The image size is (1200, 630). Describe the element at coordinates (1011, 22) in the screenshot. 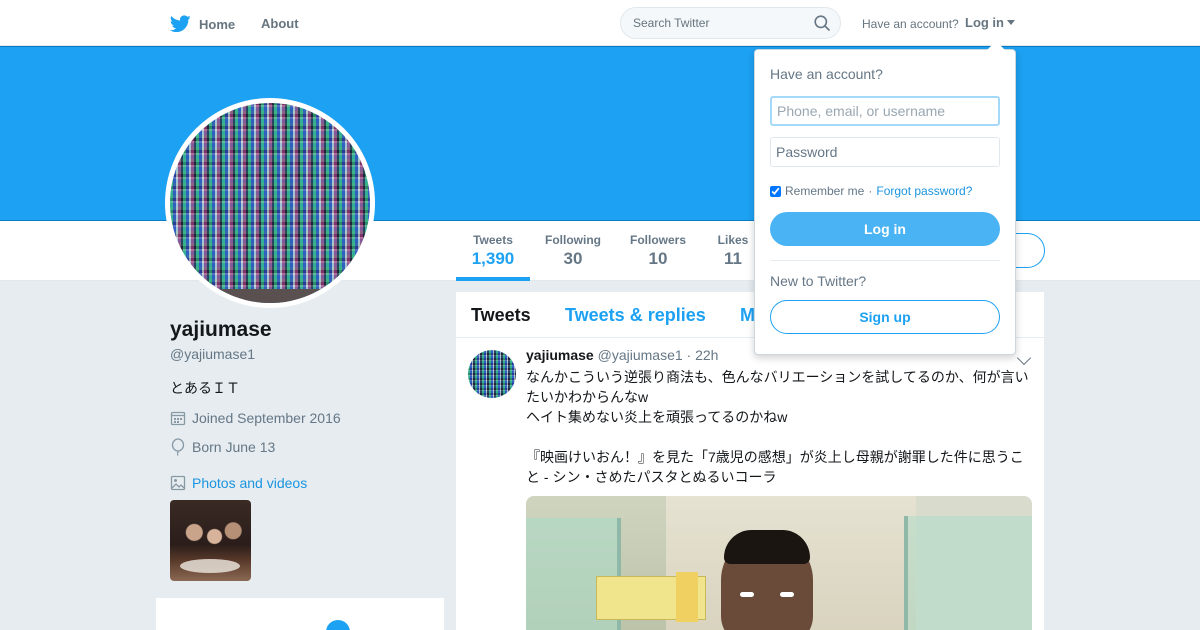

I see `caret-down-icon` at that location.